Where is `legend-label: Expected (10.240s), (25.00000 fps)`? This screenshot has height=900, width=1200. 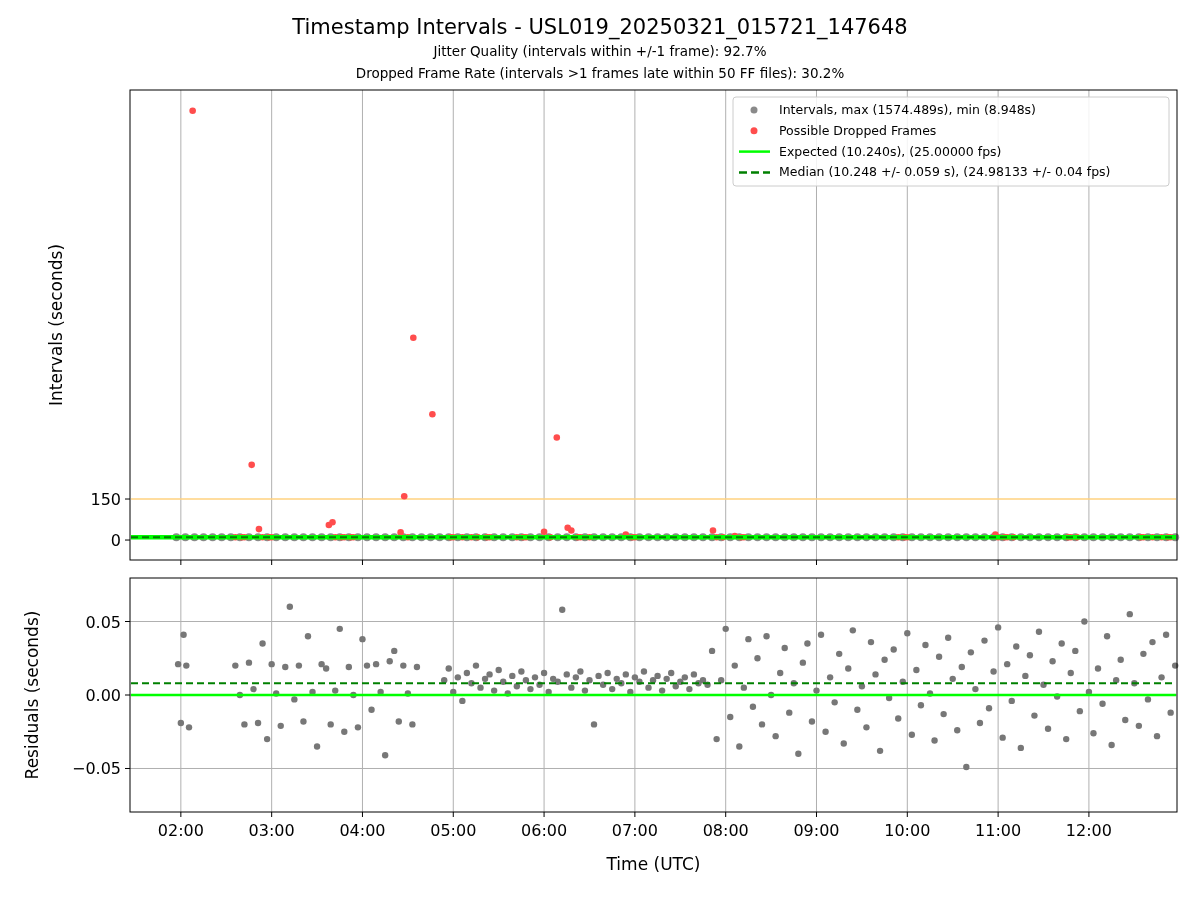
legend-label: Expected (10.240s), (25.00000 fps) is located at coordinates (890, 151).